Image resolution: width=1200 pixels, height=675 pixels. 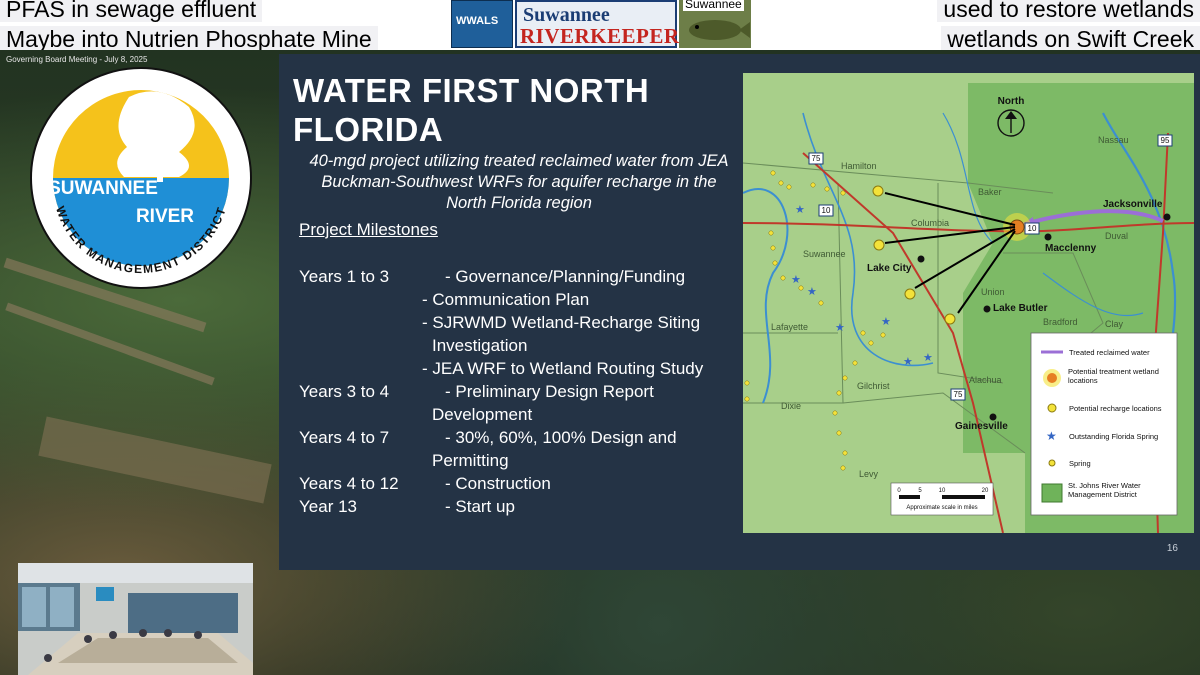 I want to click on srwmd-seal: SUWANNEE RIVER WATER MANAGEMENT DISTRICT, so click(x=141, y=178).